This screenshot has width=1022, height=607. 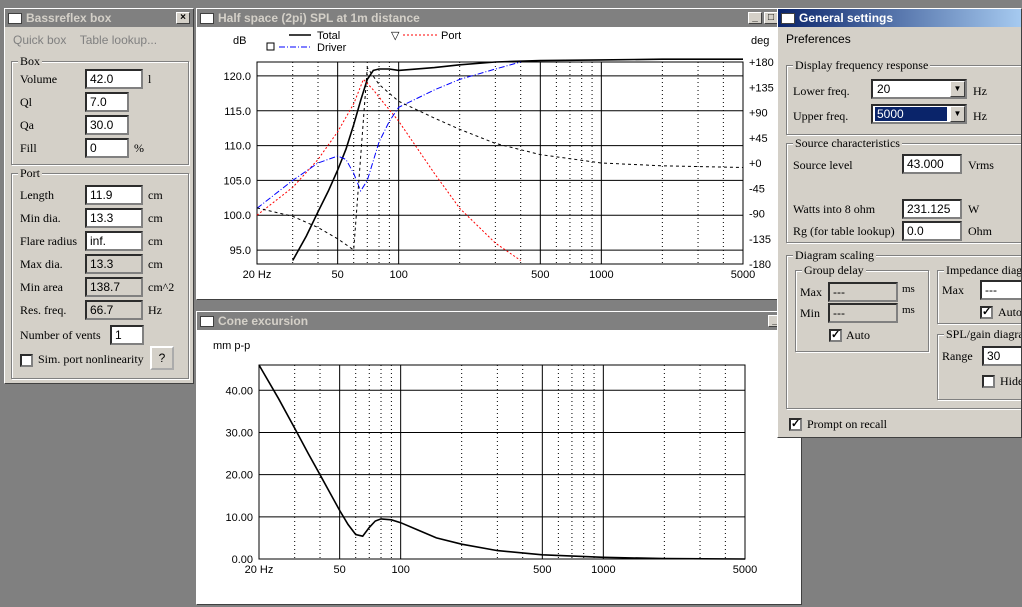 What do you see at coordinates (107, 102) in the screenshot?
I see `ql-input: 7.0` at bounding box center [107, 102].